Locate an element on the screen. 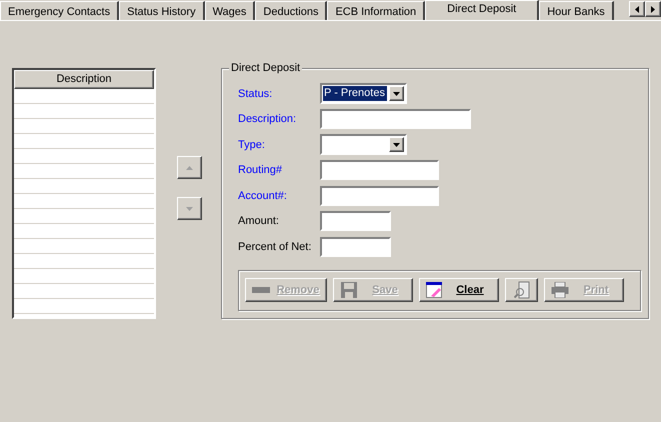 The height and width of the screenshot is (422, 661). tab: Hour Banks is located at coordinates (576, 10).